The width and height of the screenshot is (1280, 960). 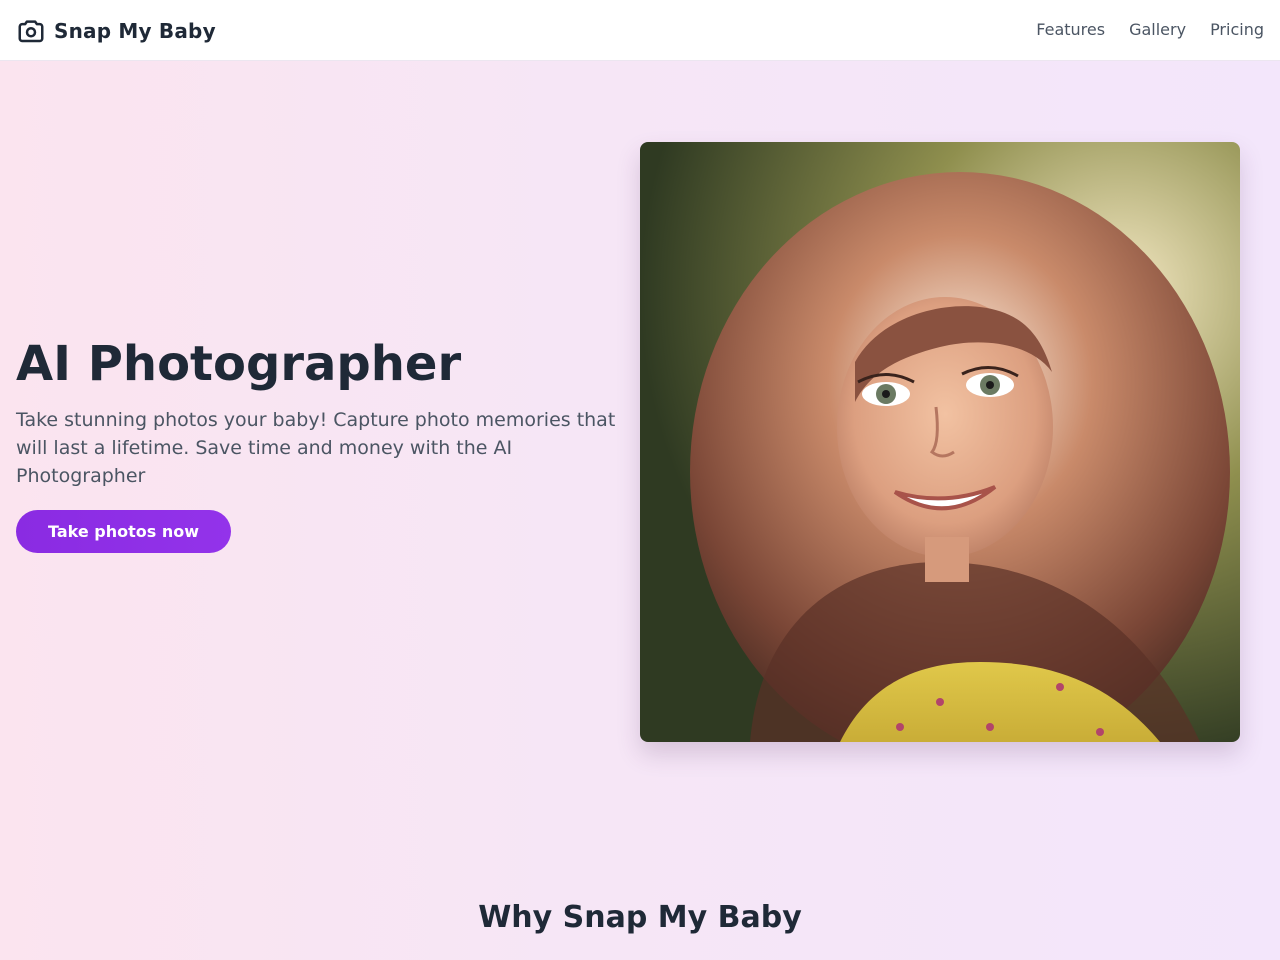 I want to click on hero-title: AI Photographer, so click(x=239, y=364).